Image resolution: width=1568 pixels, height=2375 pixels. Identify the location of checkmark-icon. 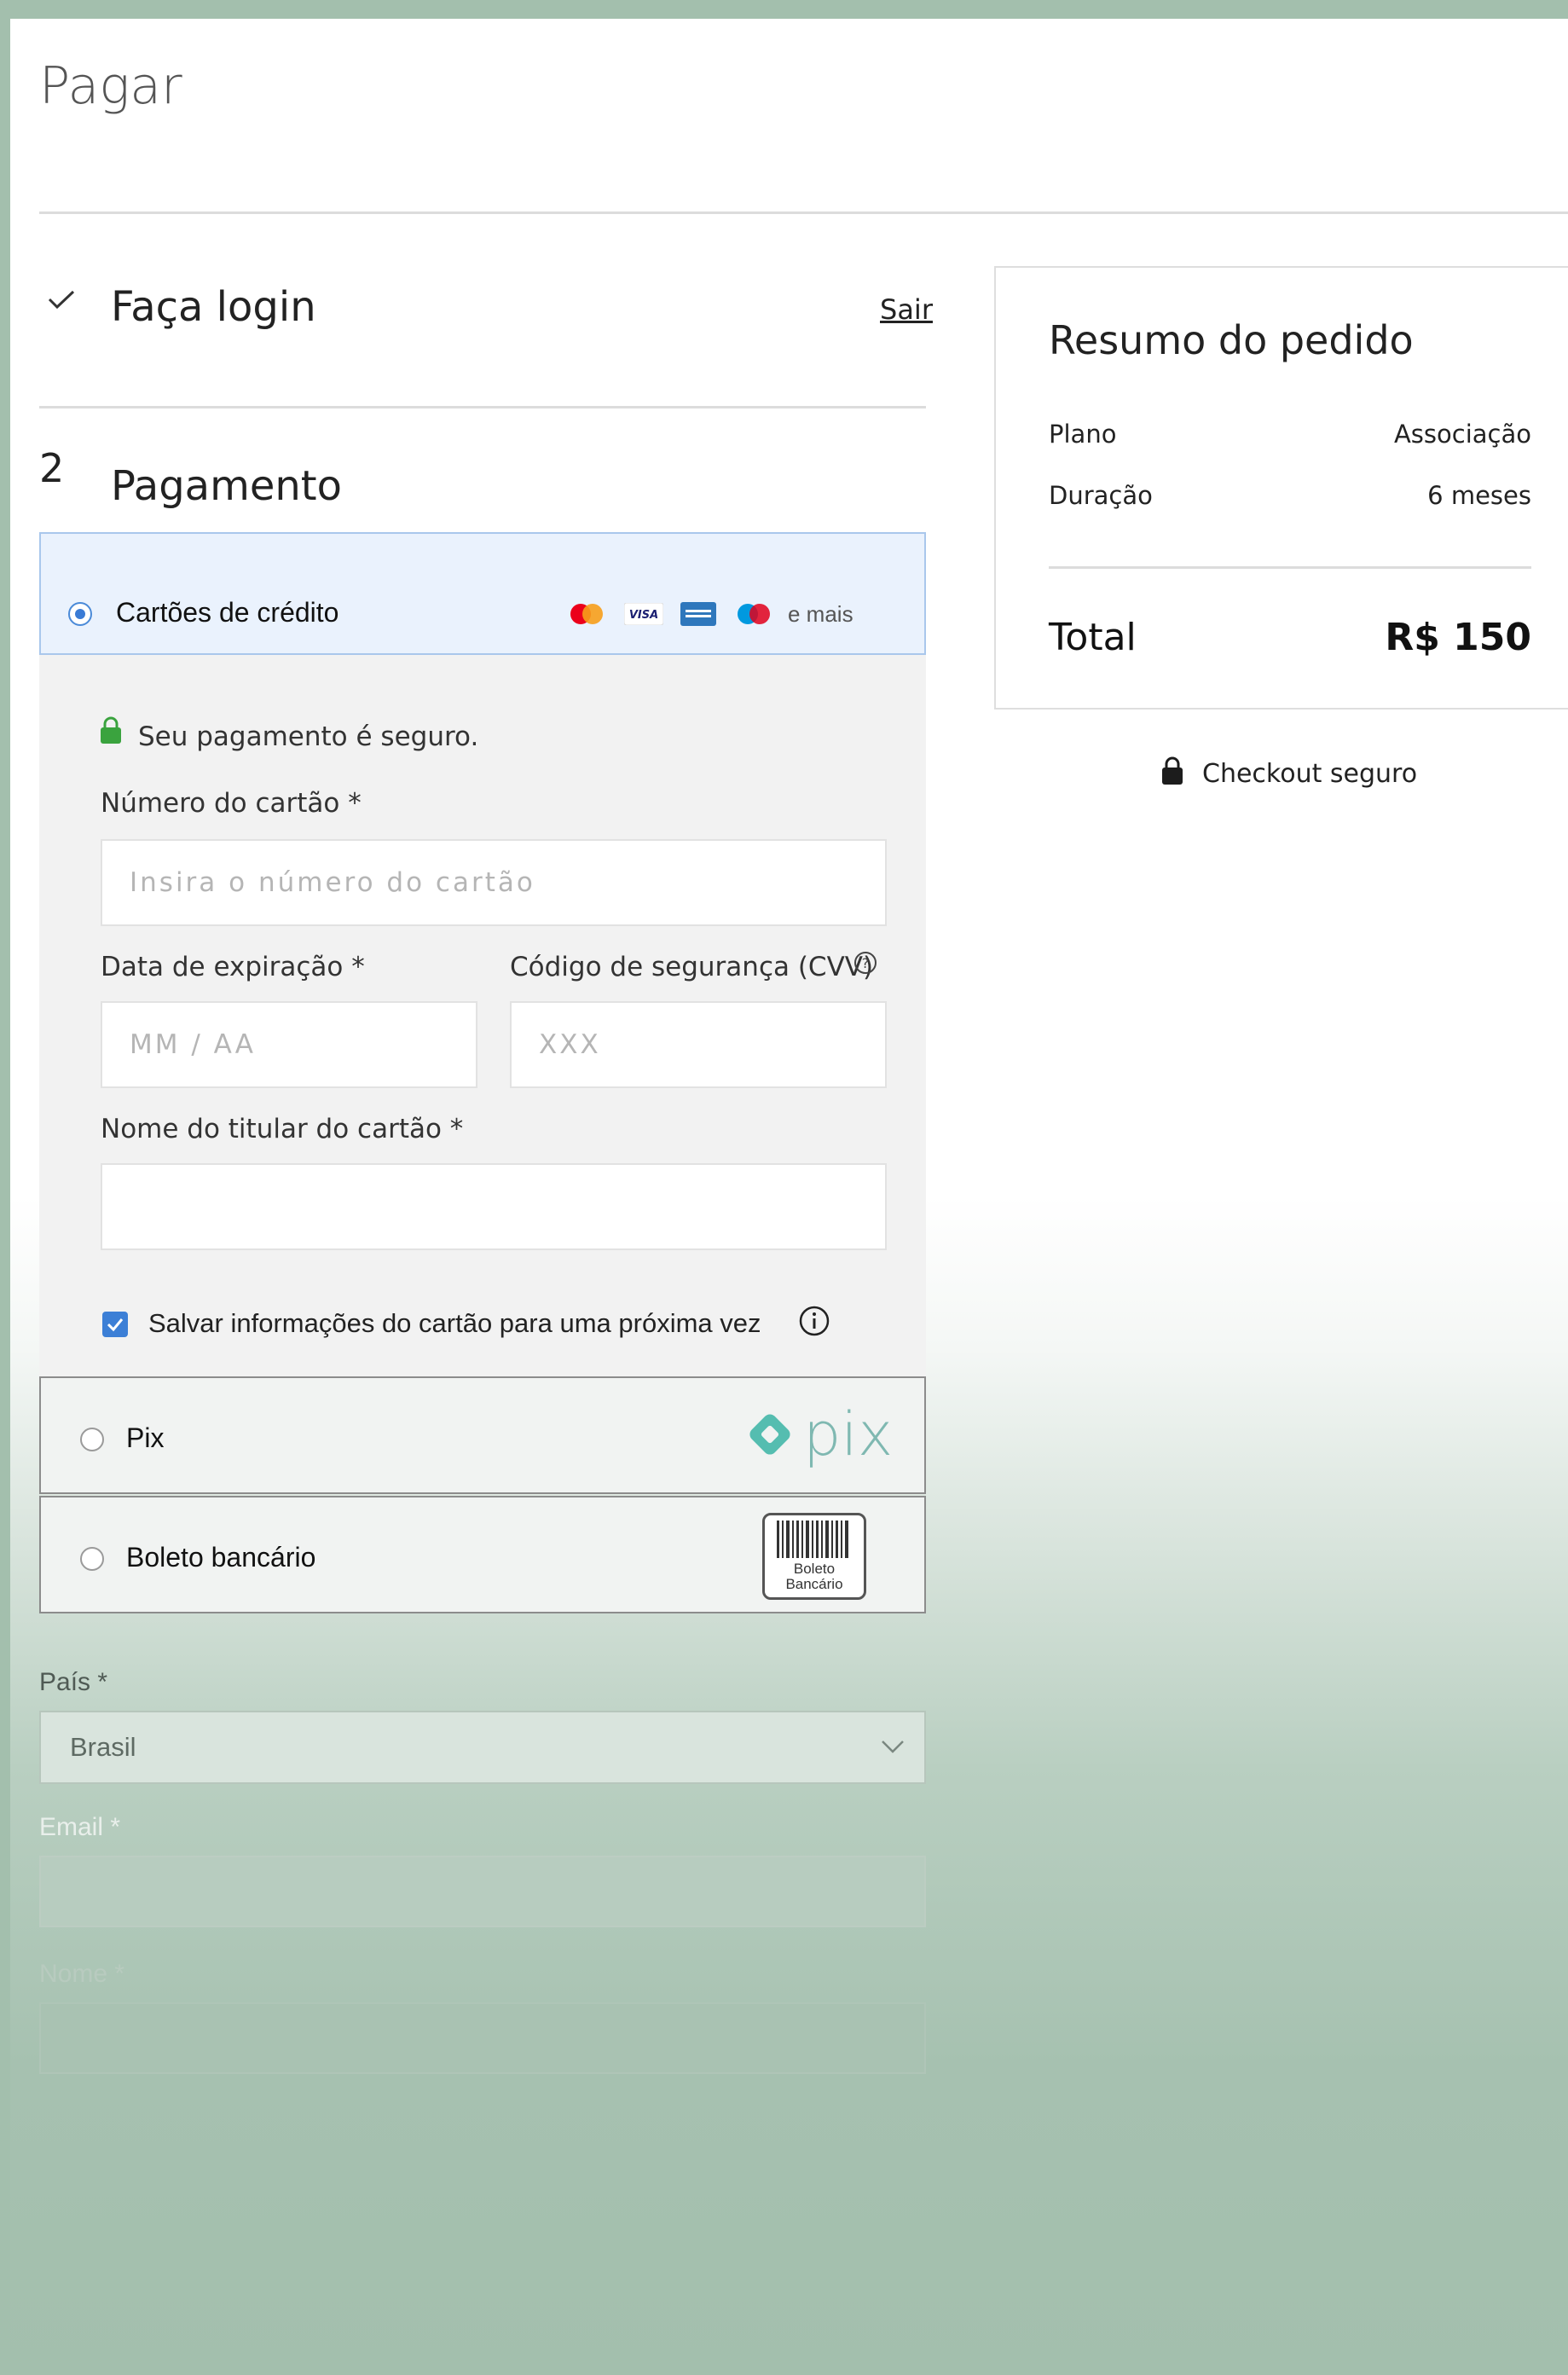
(62, 300).